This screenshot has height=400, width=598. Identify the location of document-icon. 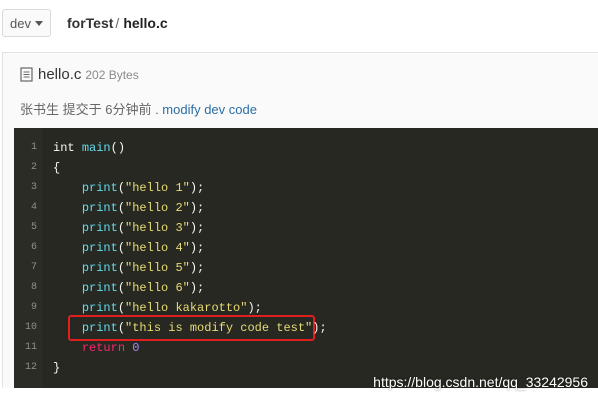
(26, 74).